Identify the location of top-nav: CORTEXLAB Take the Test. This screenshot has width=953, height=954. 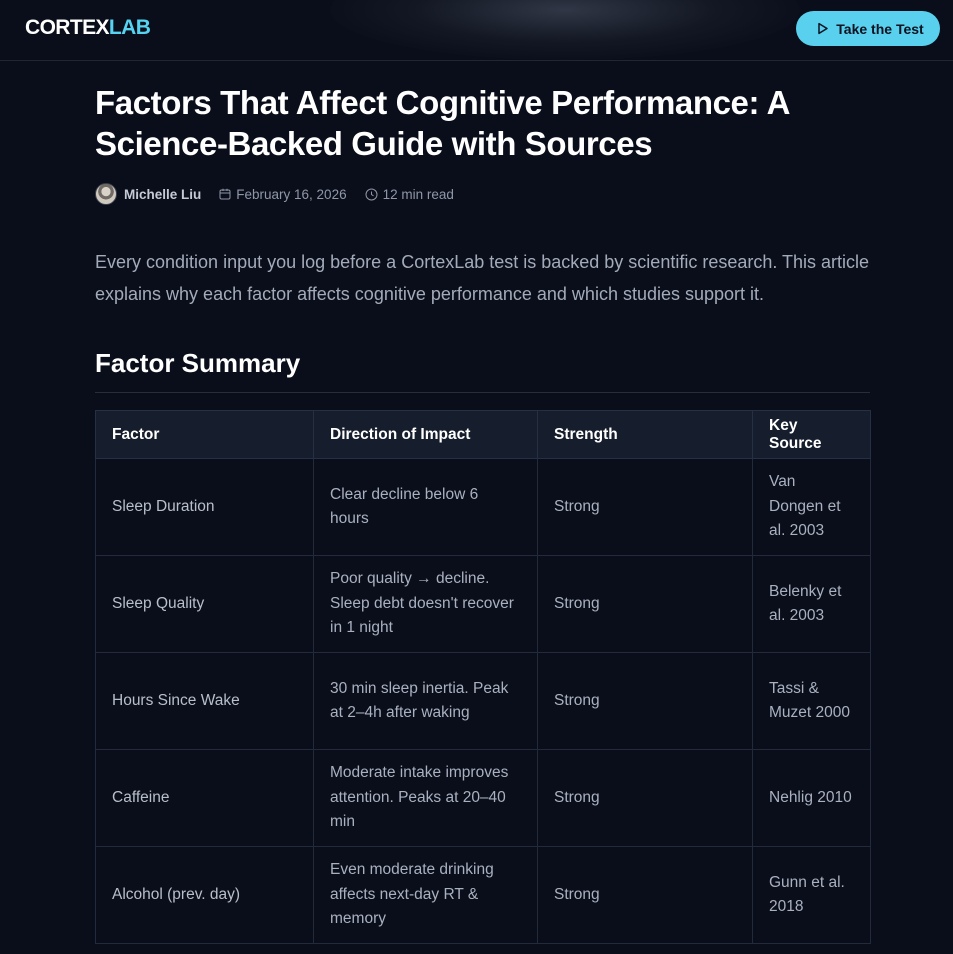
(476, 30).